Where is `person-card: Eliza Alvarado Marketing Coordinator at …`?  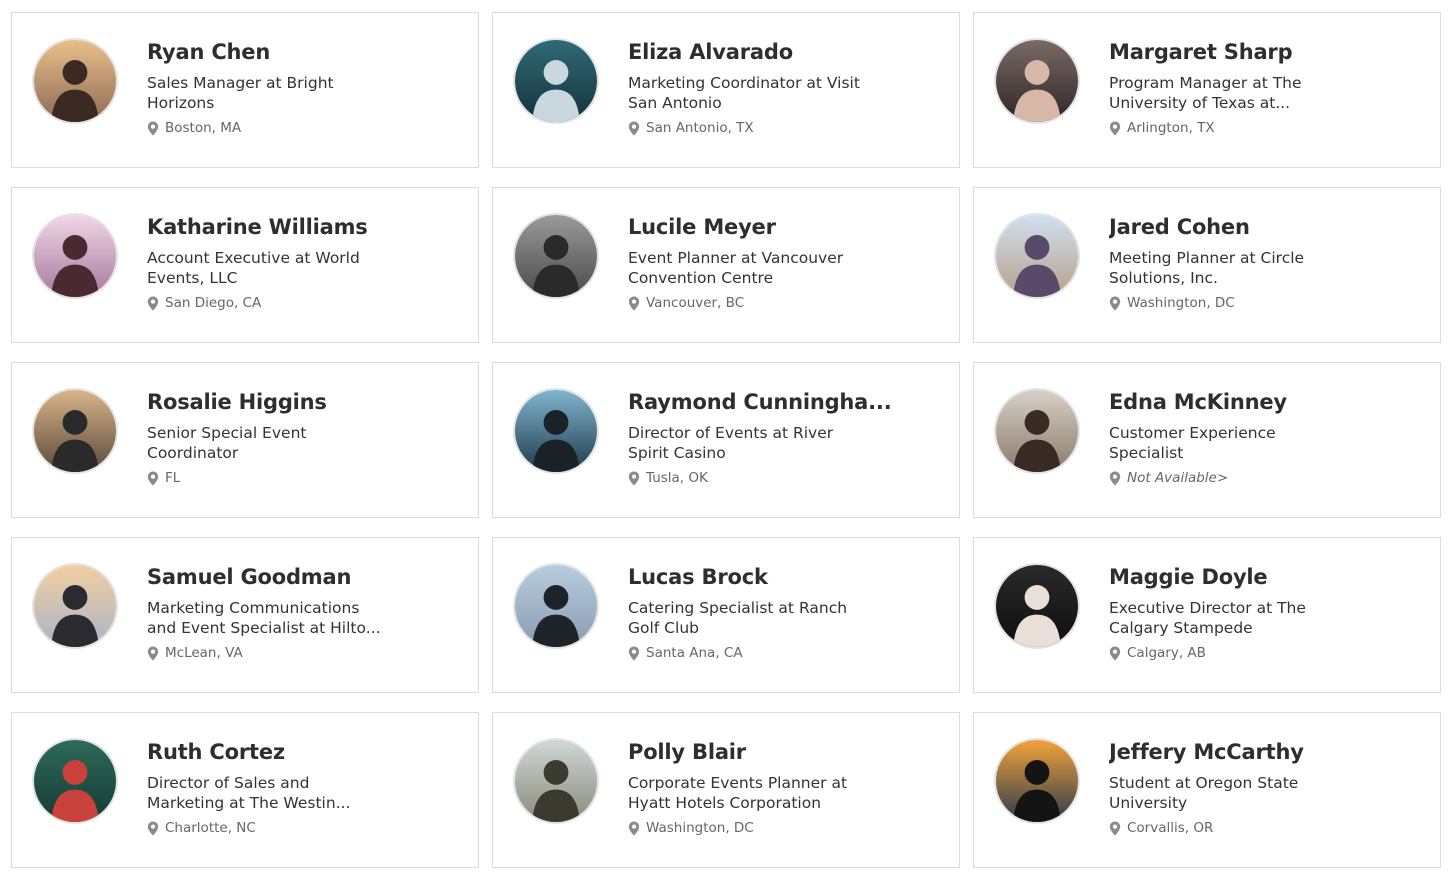 person-card: Eliza Alvarado Marketing Coordinator at … is located at coordinates (726, 90).